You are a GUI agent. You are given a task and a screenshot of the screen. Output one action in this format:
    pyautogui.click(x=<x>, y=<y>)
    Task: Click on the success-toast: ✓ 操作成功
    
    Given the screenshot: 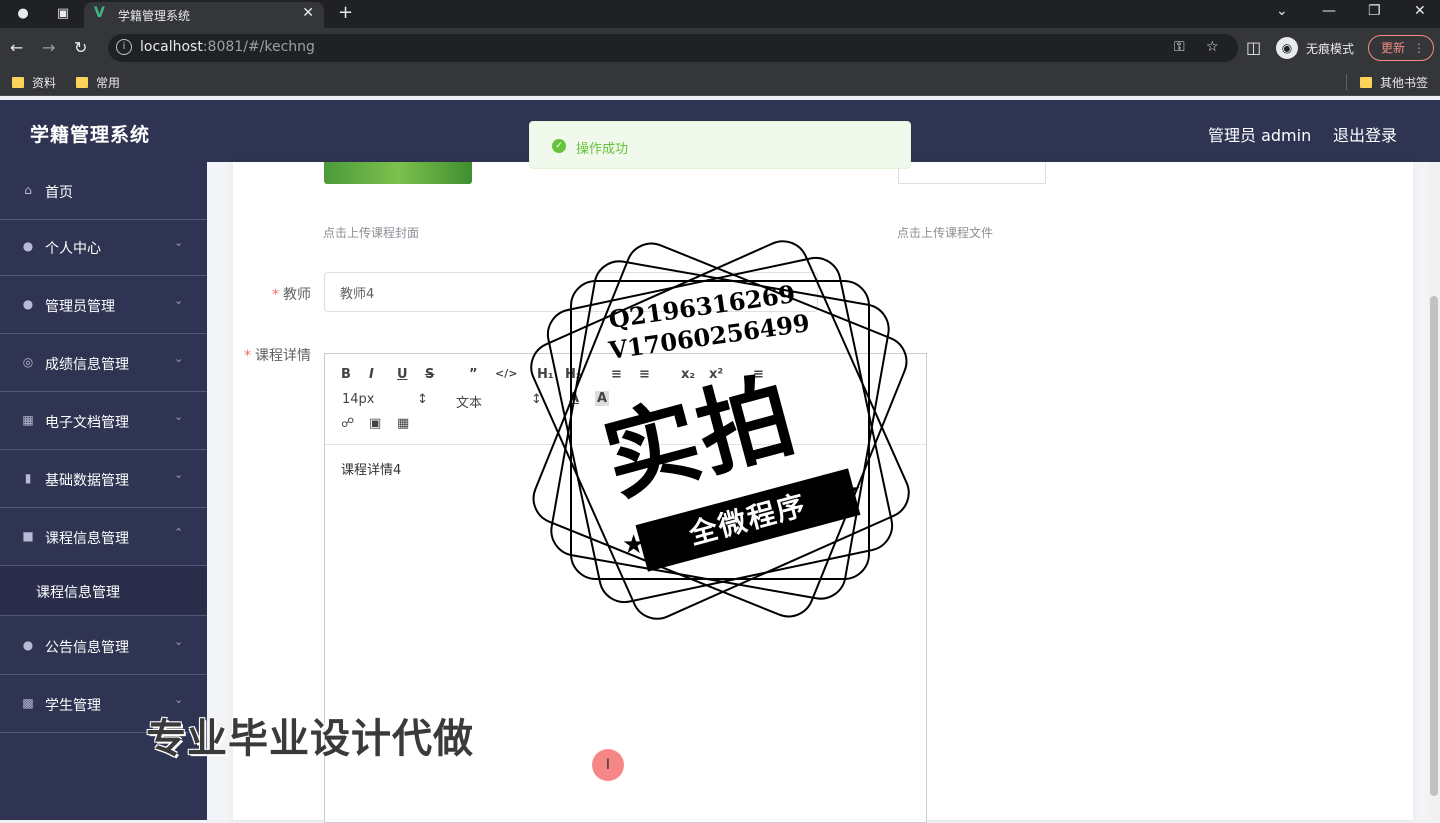 What is the action you would take?
    pyautogui.click(x=720, y=145)
    